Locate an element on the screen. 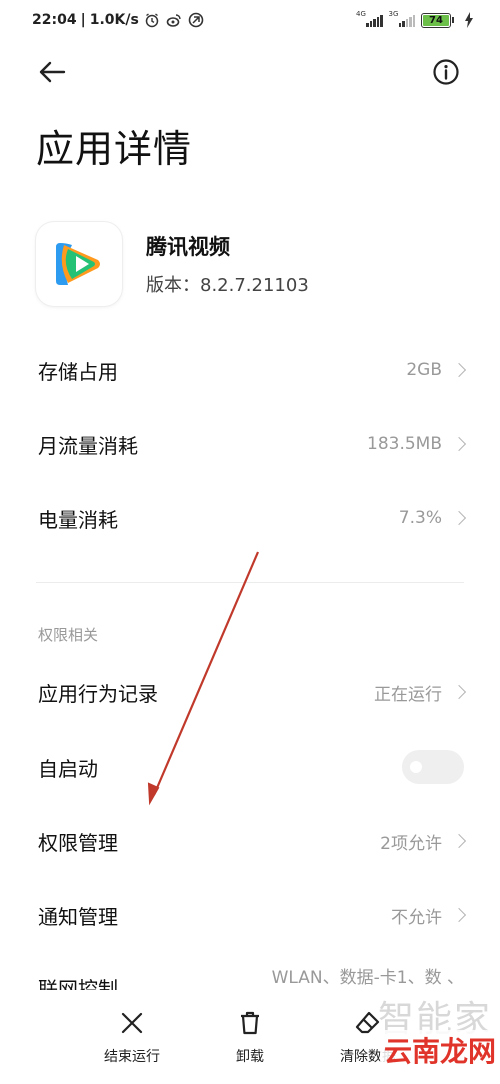 The height and width of the screenshot is (1084, 500). row-value: 183.5MB is located at coordinates (417, 444).